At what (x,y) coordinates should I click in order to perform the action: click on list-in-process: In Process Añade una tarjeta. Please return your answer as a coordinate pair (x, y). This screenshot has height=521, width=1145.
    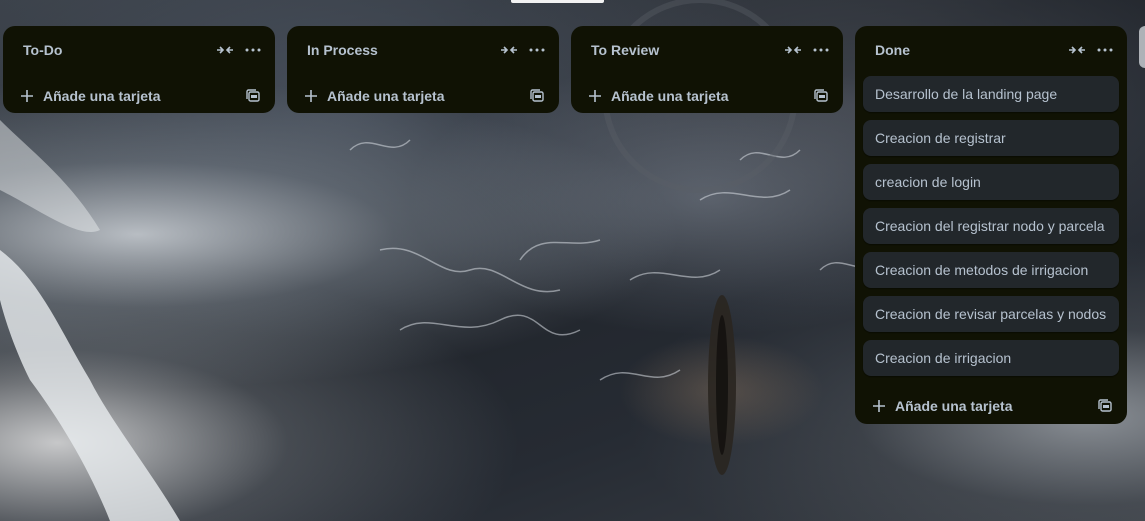
    Looking at the image, I should click on (423, 69).